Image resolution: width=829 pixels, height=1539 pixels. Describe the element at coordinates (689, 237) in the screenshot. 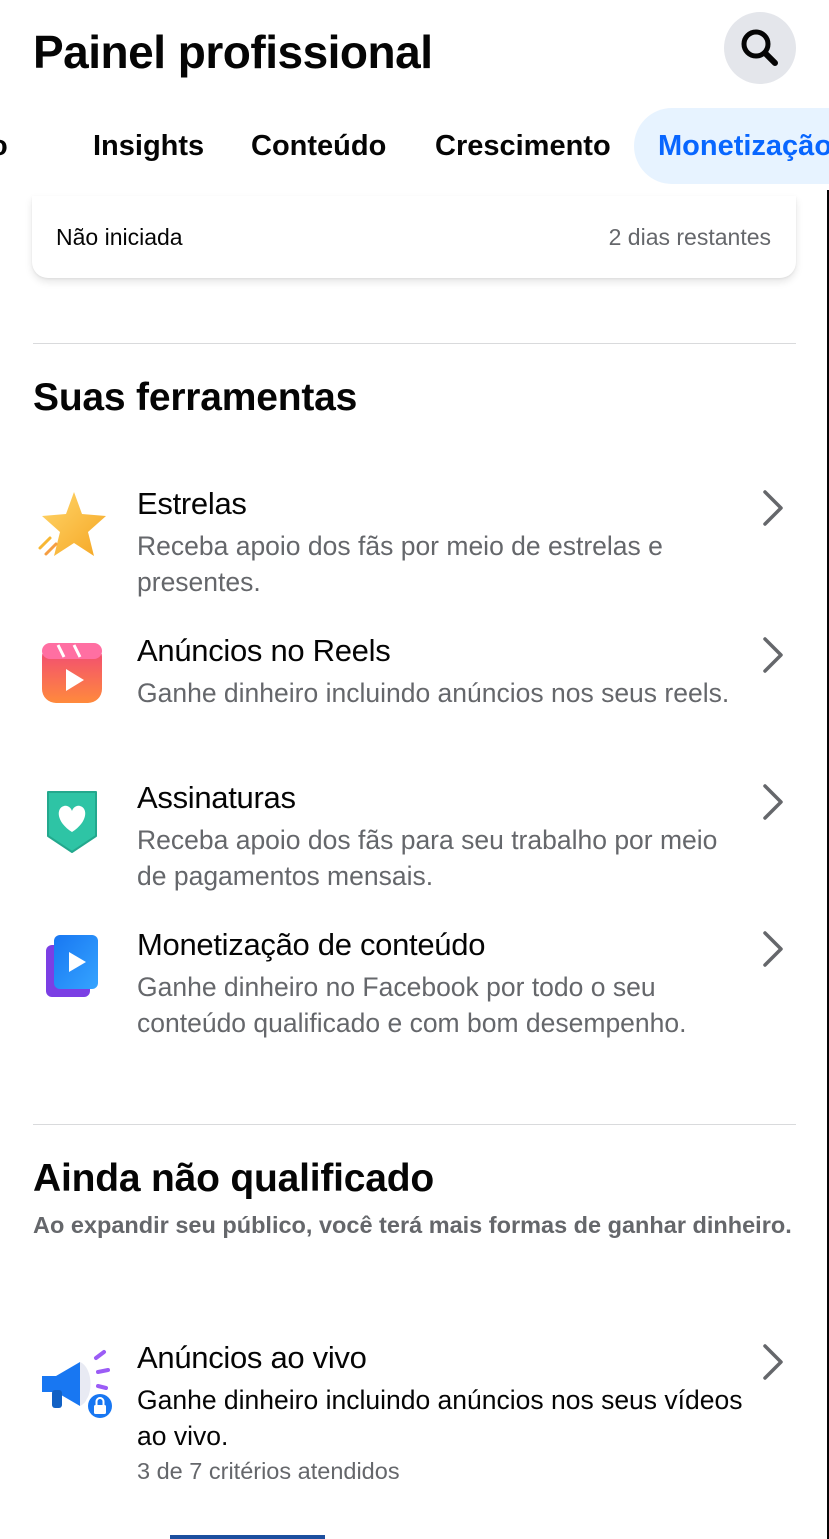

I see `remaining-text: 2 dias restantes` at that location.